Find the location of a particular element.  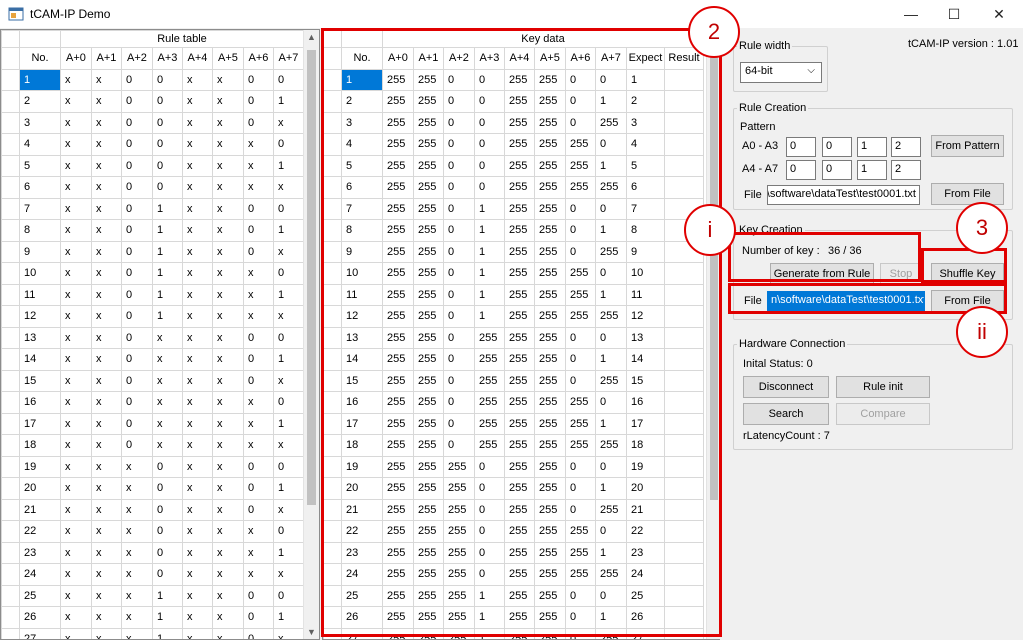

rule-table-row: 18 x x 0 x x x x x is located at coordinates (152, 445).